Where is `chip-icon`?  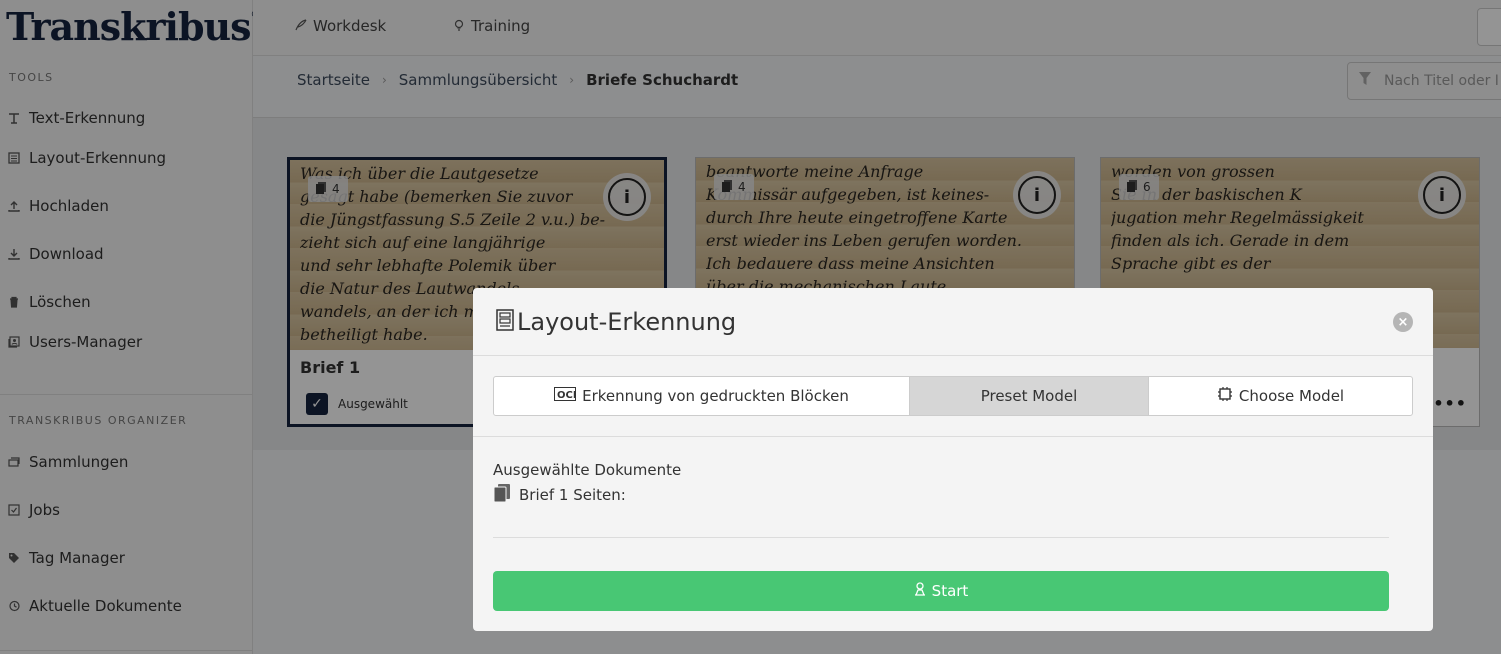
chip-icon is located at coordinates (1225, 396).